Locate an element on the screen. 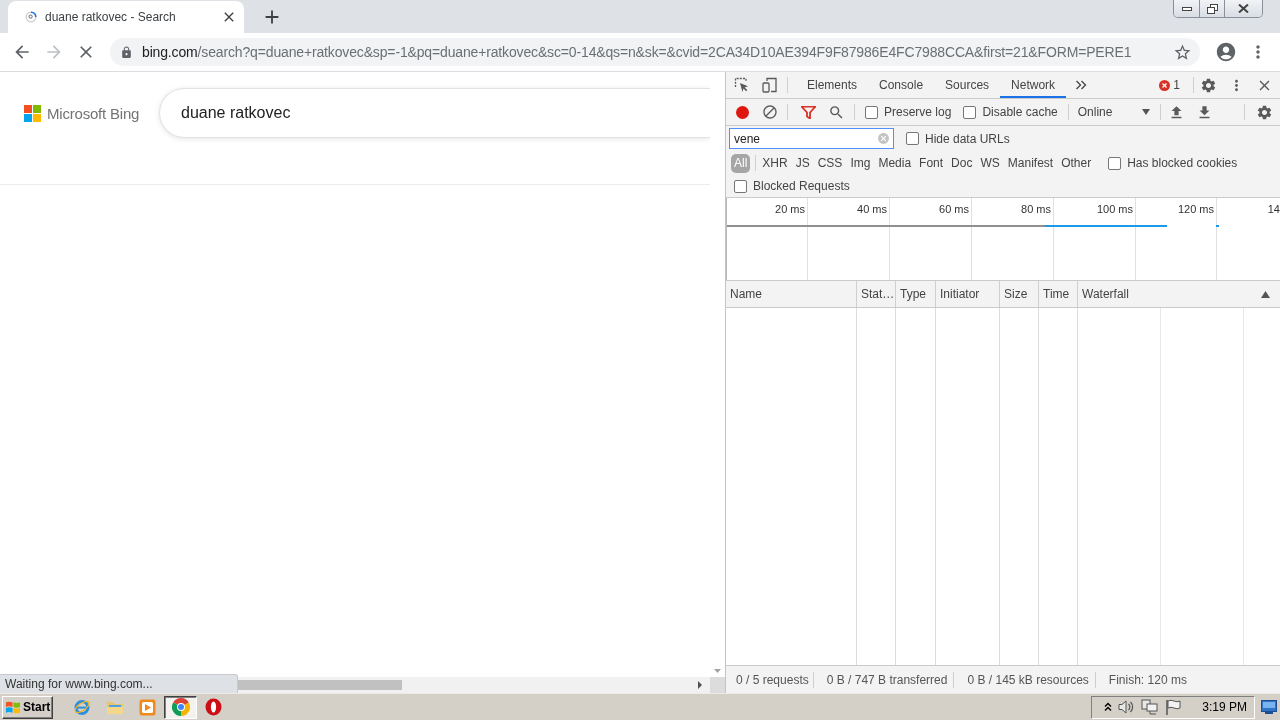 This screenshot has height=720, width=1280. checkbox-label: Preserve log is located at coordinates (918, 112).